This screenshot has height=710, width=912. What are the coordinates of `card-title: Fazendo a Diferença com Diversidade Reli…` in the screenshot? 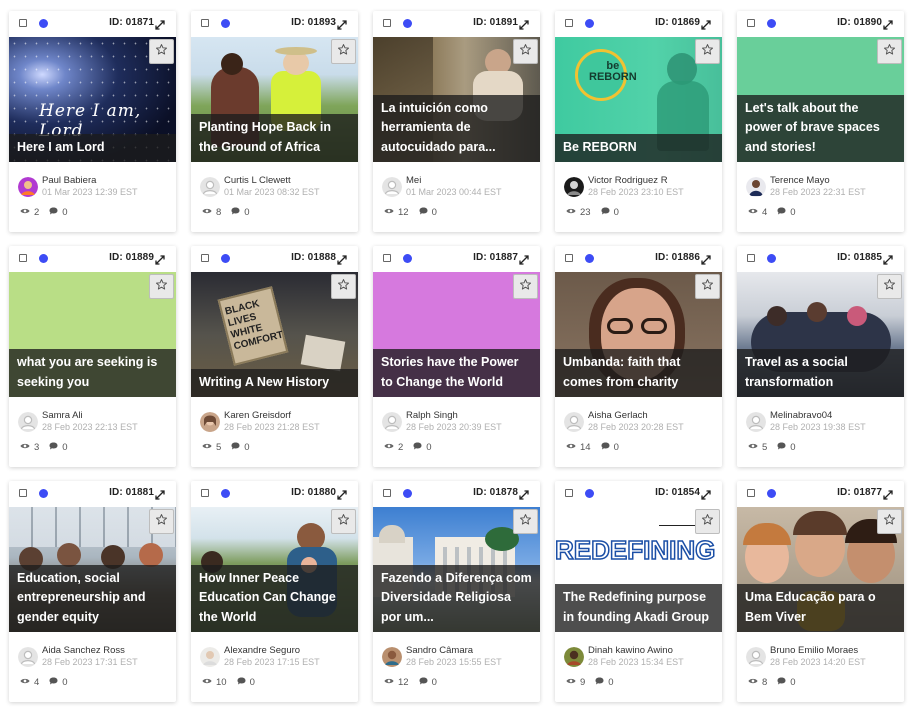 It's located at (456, 598).